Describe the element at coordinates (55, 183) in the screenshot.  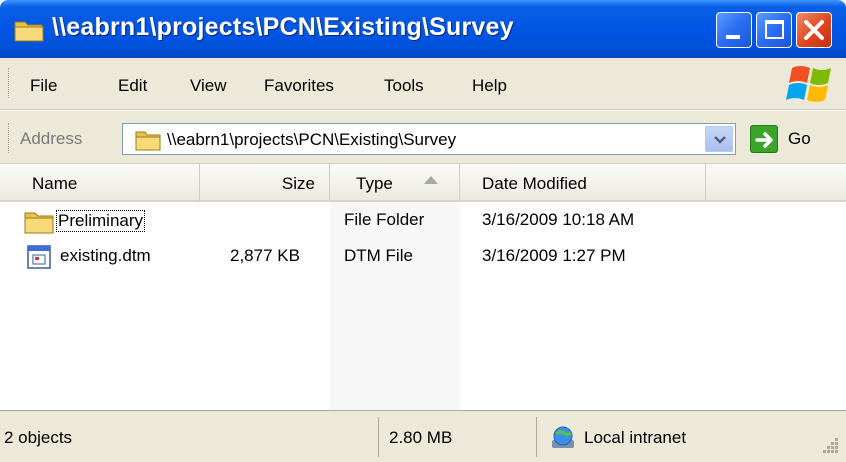
I see `column-header-label: Name` at that location.